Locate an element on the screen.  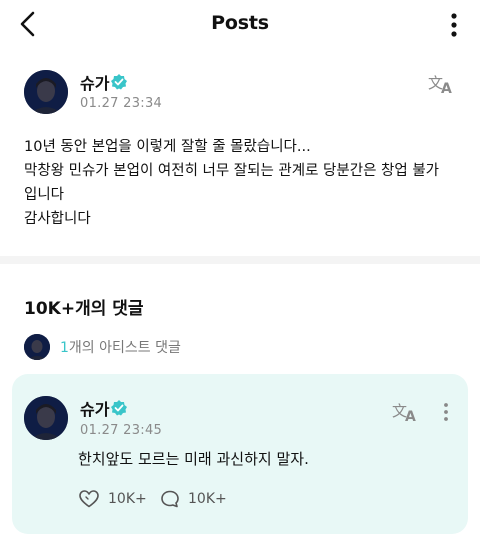
comment-timestamp: 01.27 23:45 is located at coordinates (121, 430).